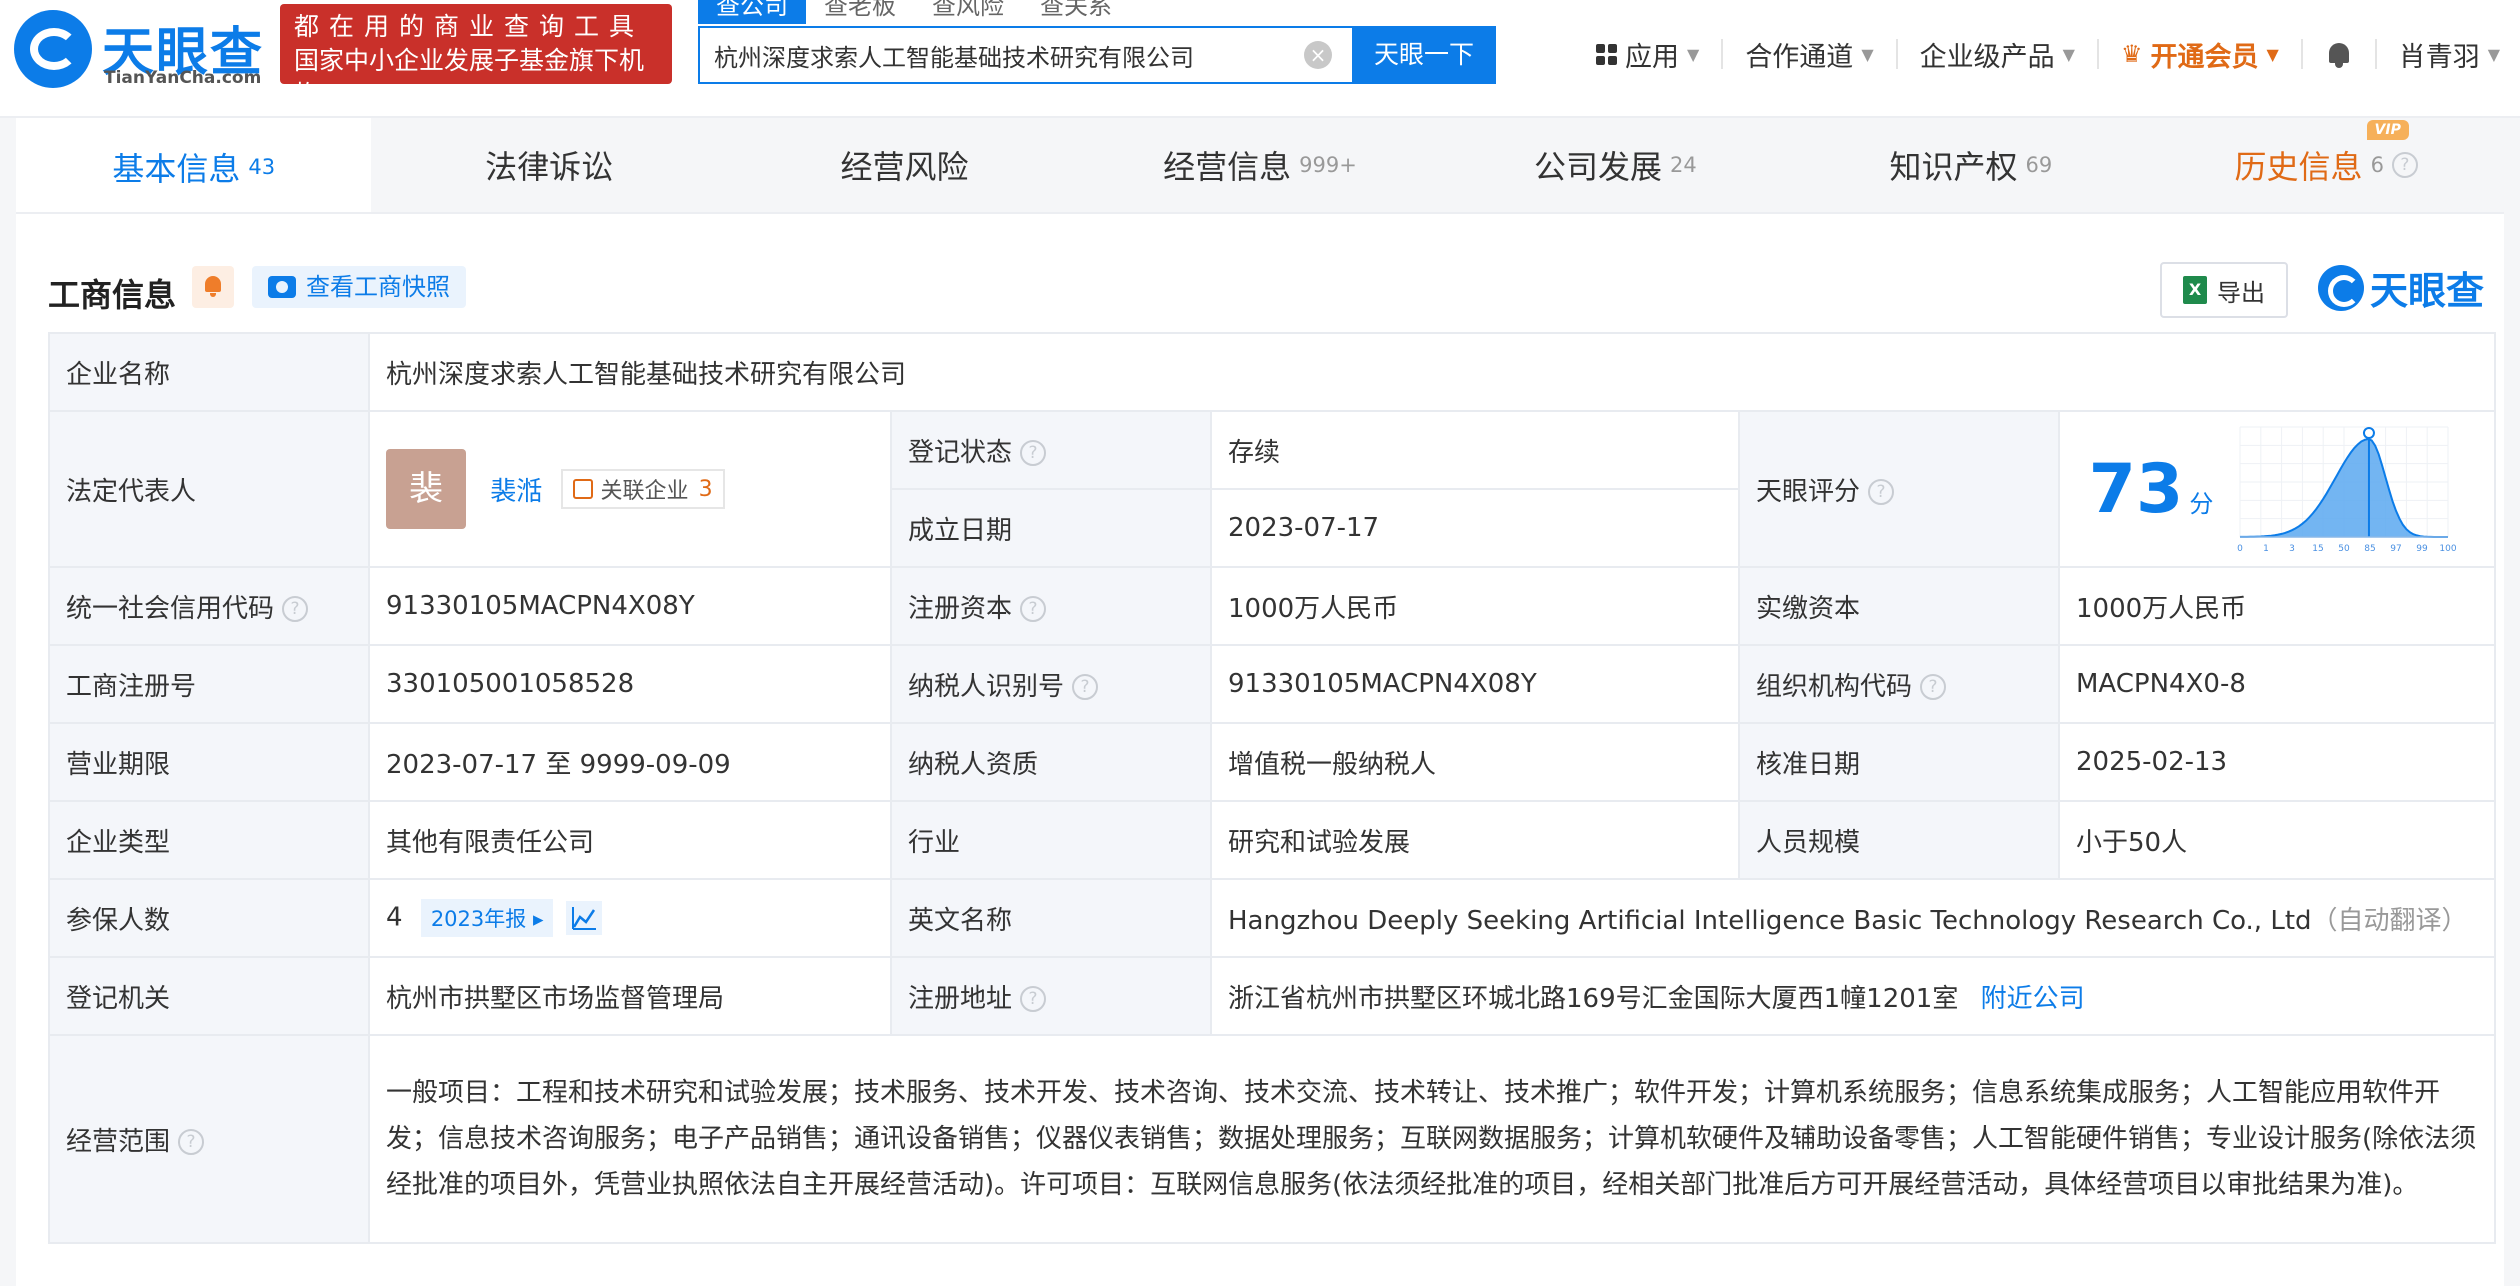 This screenshot has height=1286, width=2520. I want to click on export-button: X 导出, so click(2224, 290).